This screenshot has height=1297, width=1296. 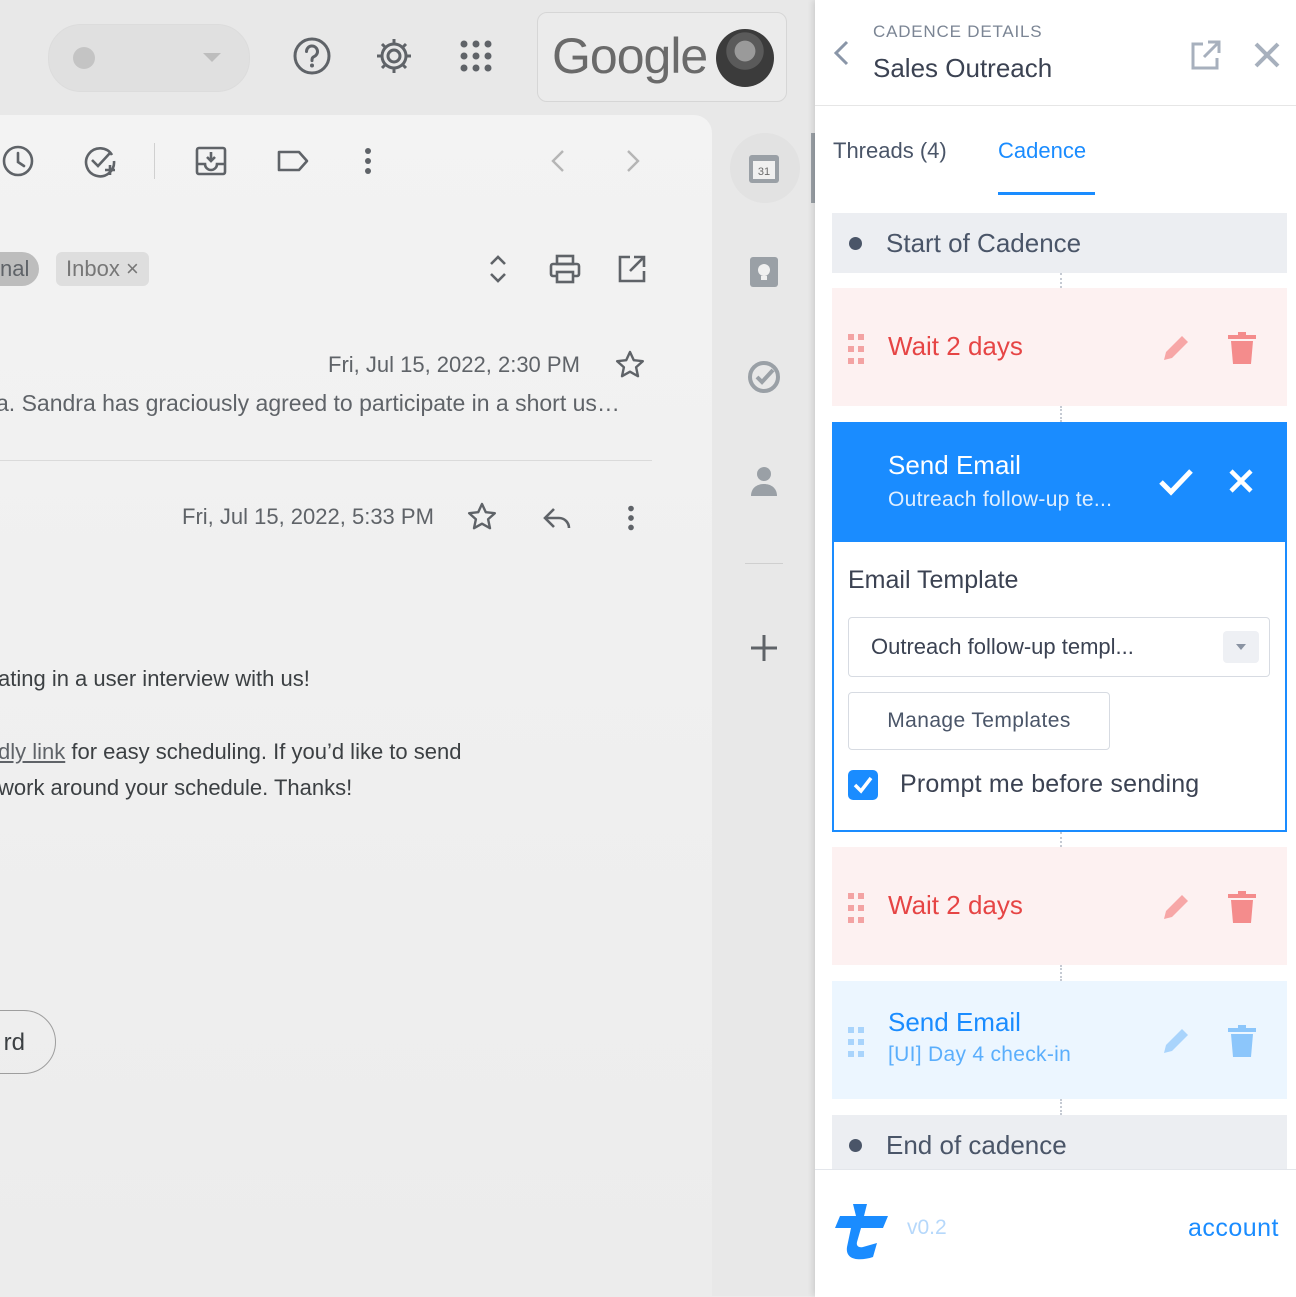 I want to click on chip-remove-icon: ×, so click(x=132, y=268).